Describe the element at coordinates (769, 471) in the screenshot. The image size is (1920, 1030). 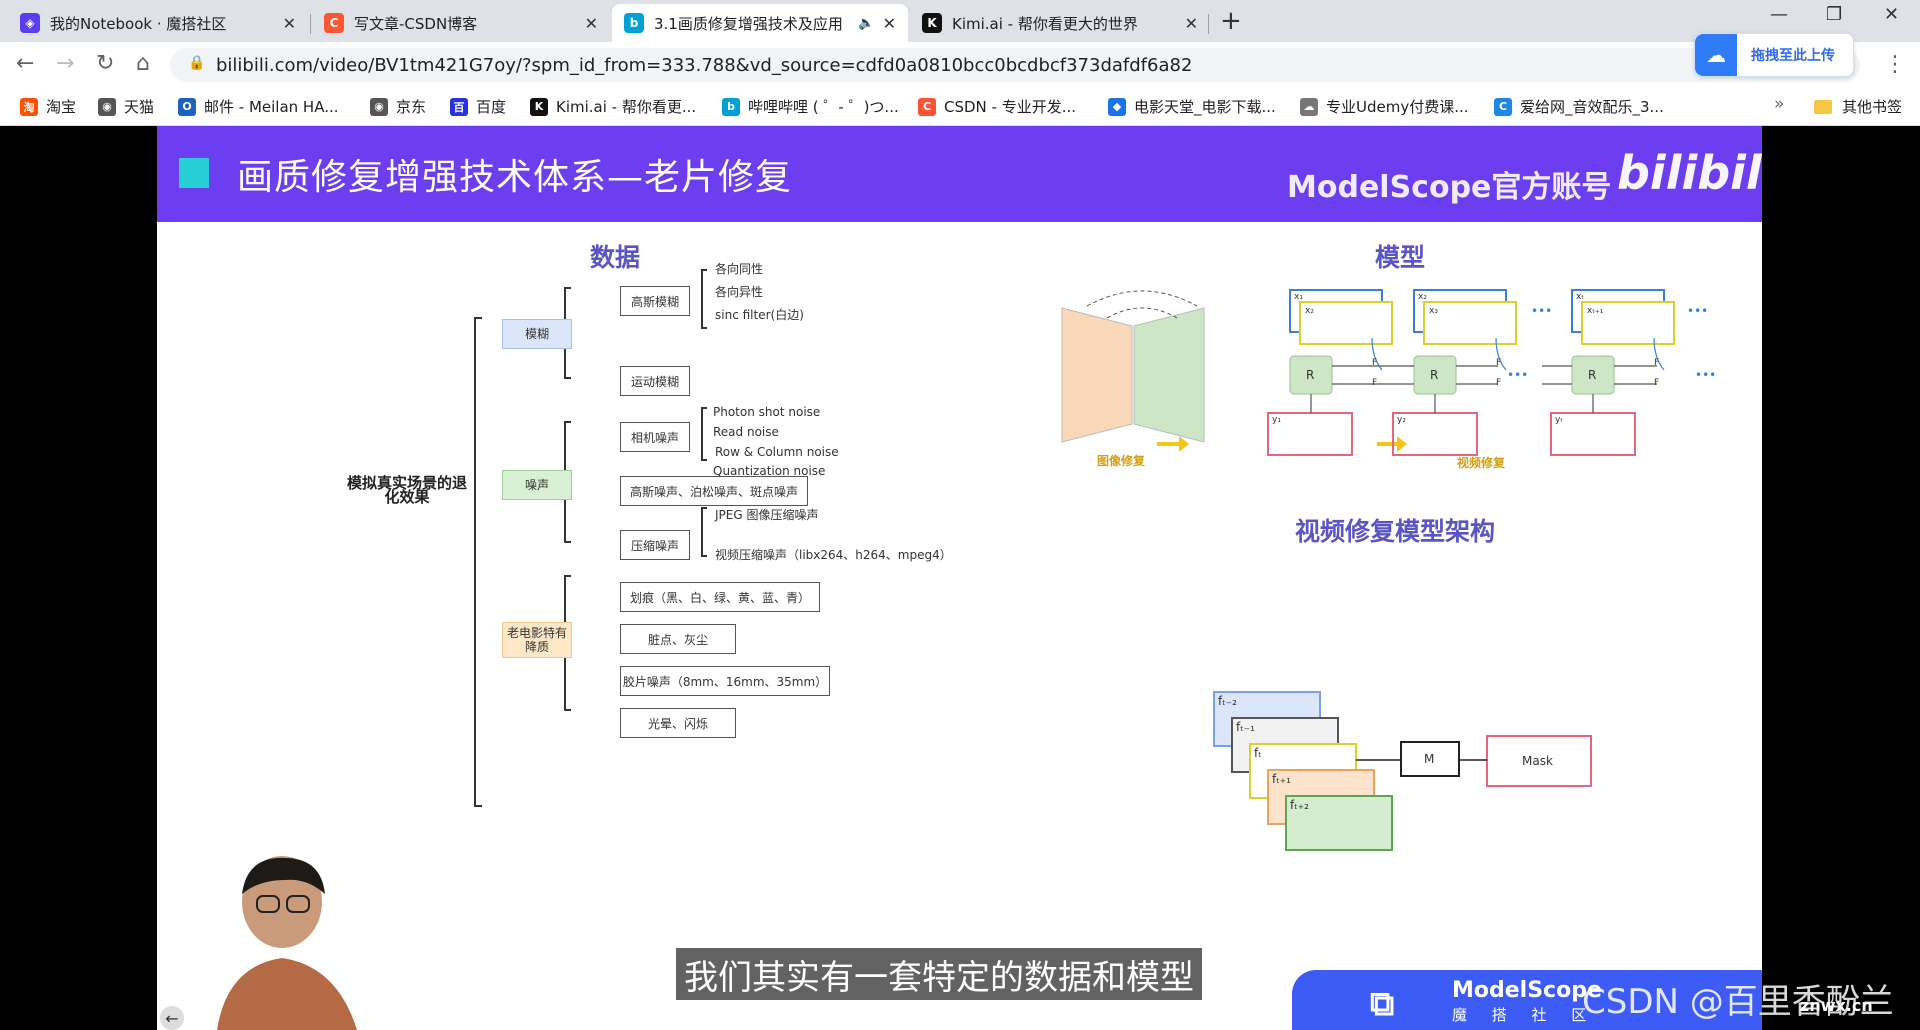
I see `camera-item: Quantization noise` at that location.